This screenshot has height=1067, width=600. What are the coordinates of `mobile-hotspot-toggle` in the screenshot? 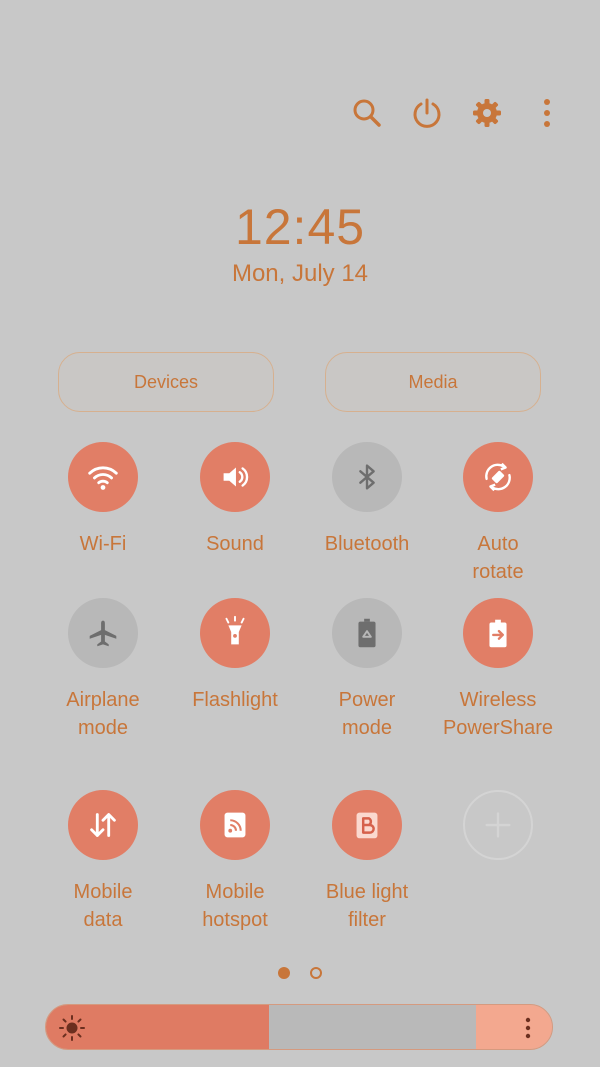 It's located at (235, 825).